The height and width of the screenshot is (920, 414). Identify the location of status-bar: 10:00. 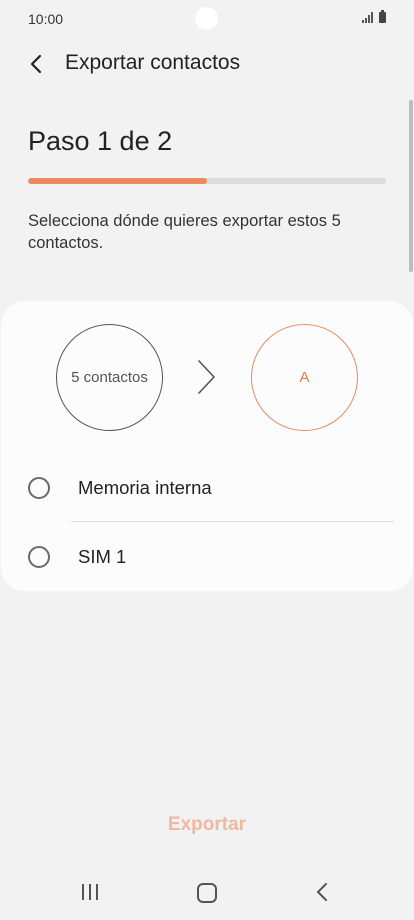
(207, 19).